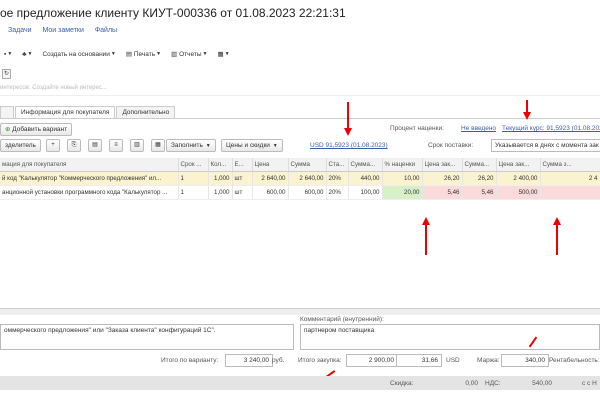  Describe the element at coordinates (189, 54) in the screenshot. I see `reports-button: ▥ Отчеты ▼` at that location.